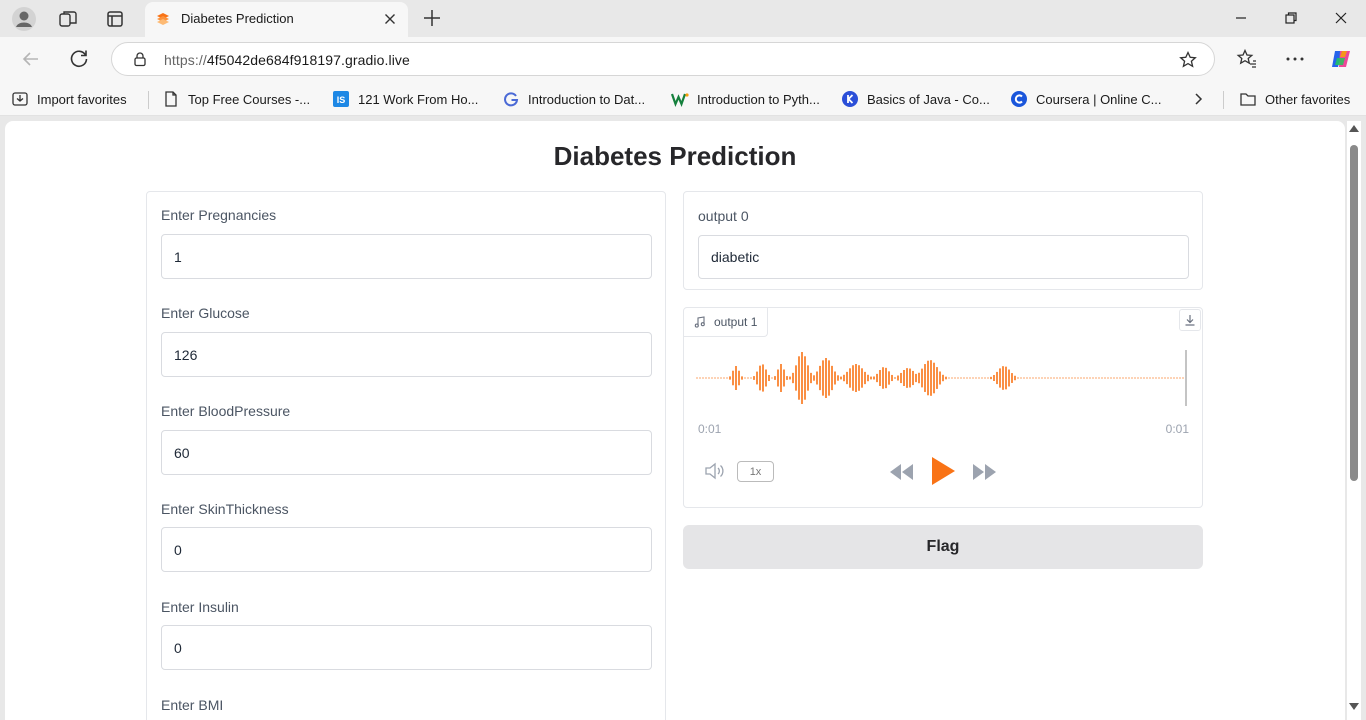 The image size is (1366, 720). Describe the element at coordinates (225, 509) in the screenshot. I see `skinthickness-label: Enter SkinThickness` at that location.